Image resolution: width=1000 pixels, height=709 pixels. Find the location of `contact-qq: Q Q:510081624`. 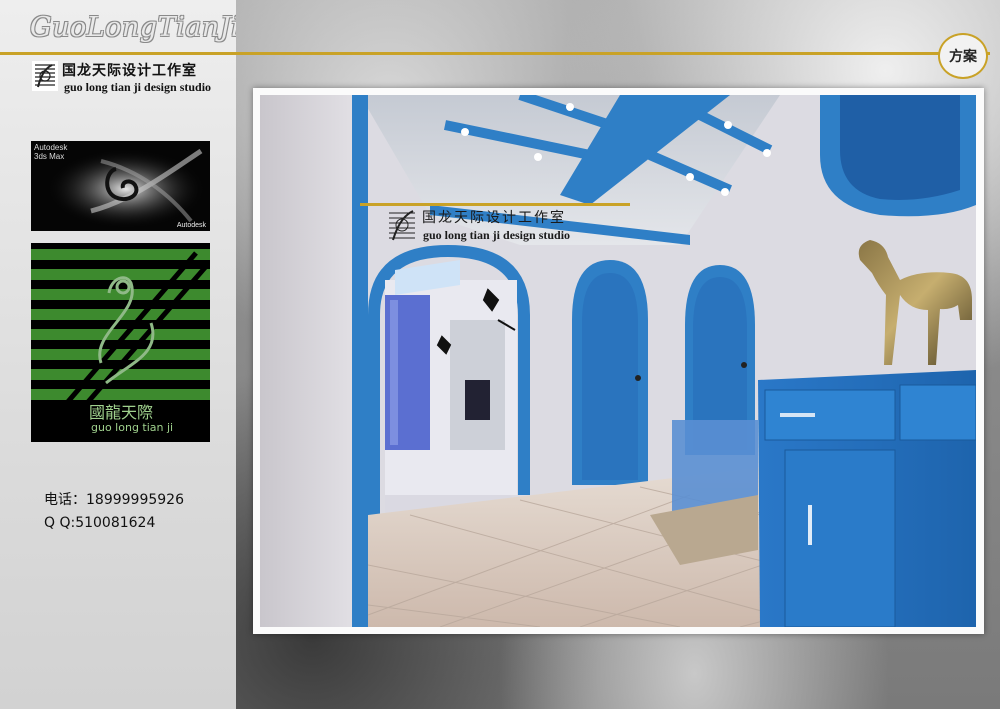

contact-qq: Q Q:510081624 is located at coordinates (100, 523).